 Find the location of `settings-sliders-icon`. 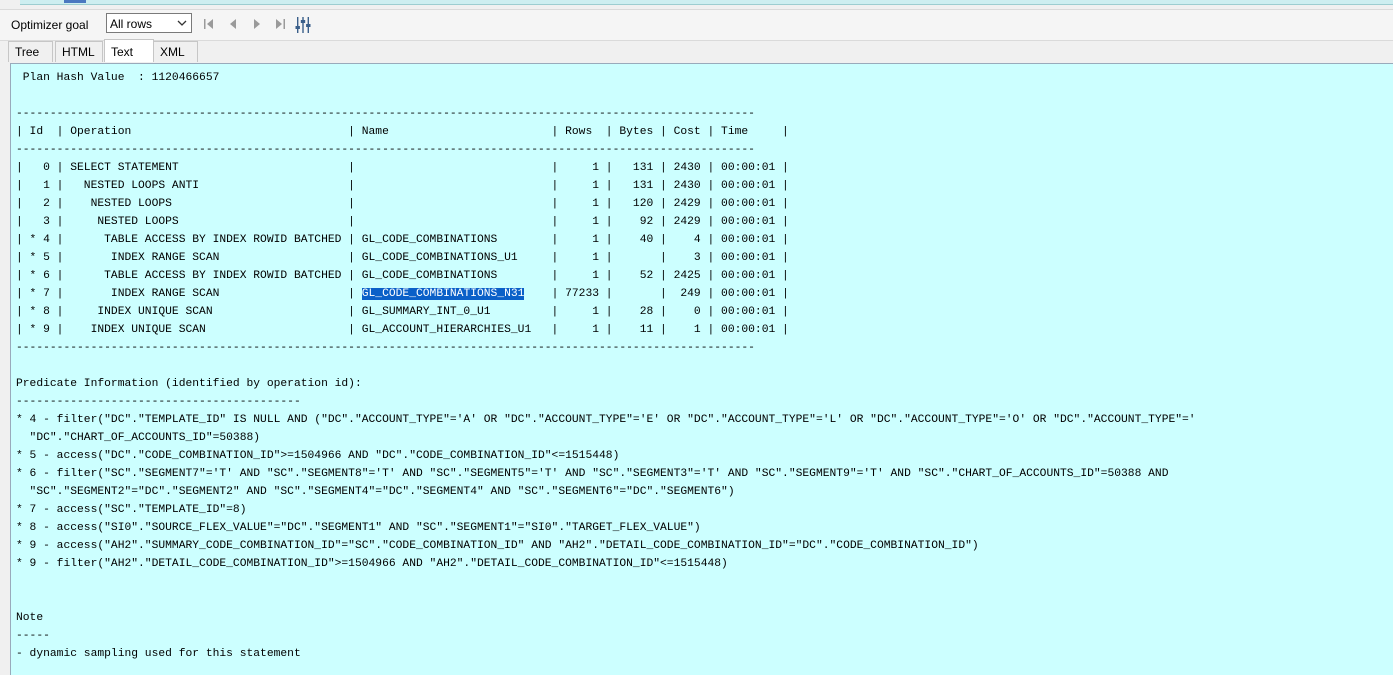

settings-sliders-icon is located at coordinates (303, 24).